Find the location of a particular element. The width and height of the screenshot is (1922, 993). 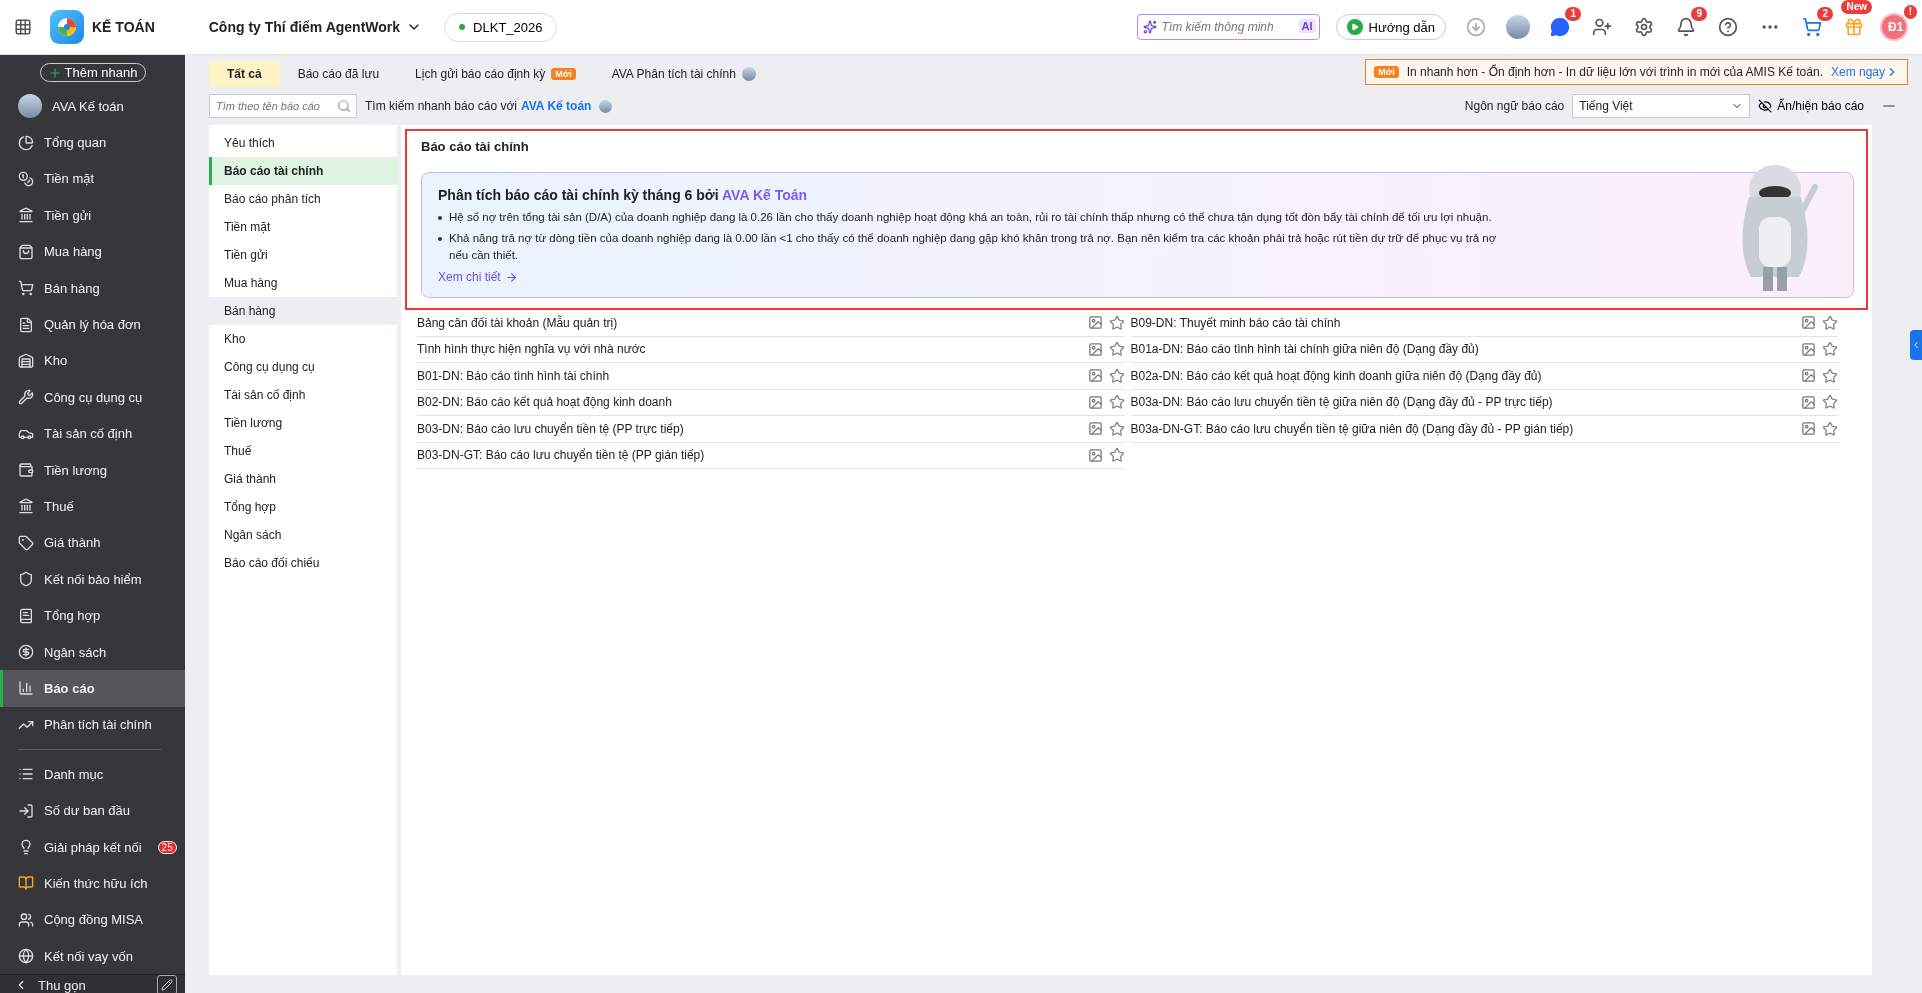

view-details-link: Xem chi tiết is located at coordinates (478, 277).